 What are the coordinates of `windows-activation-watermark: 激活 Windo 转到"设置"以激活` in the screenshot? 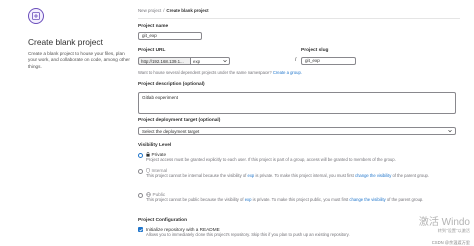 It's located at (444, 223).